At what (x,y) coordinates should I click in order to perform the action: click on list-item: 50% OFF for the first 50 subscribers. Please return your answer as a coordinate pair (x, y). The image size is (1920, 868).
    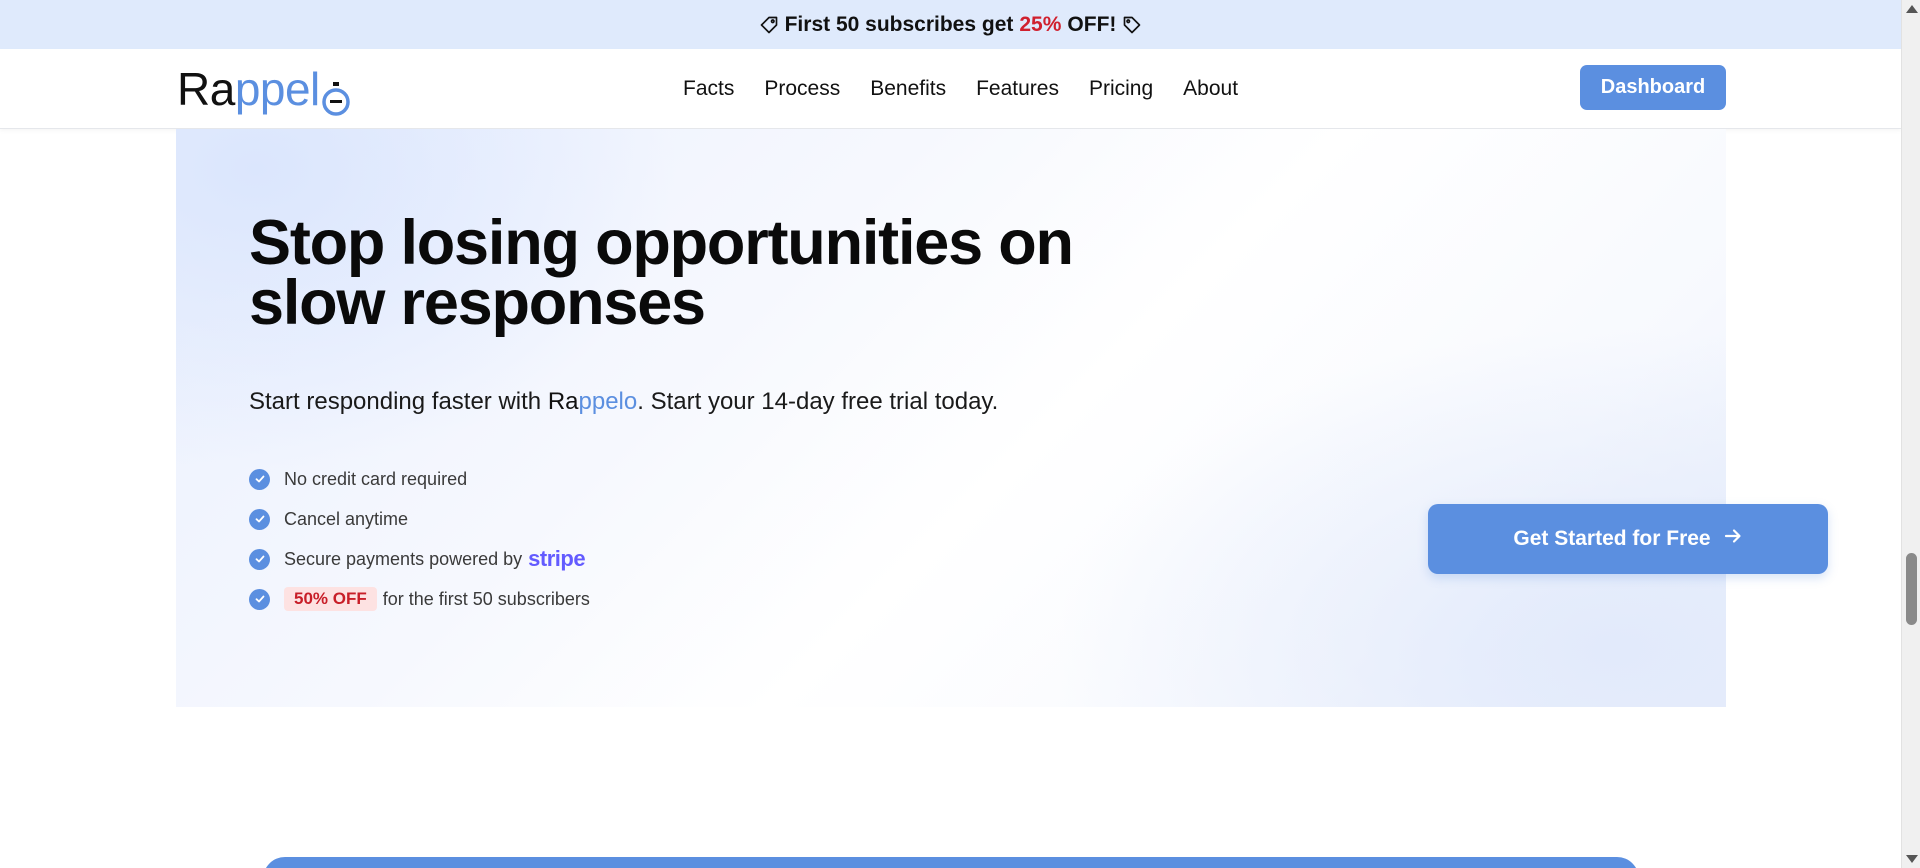
    Looking at the image, I should click on (419, 599).